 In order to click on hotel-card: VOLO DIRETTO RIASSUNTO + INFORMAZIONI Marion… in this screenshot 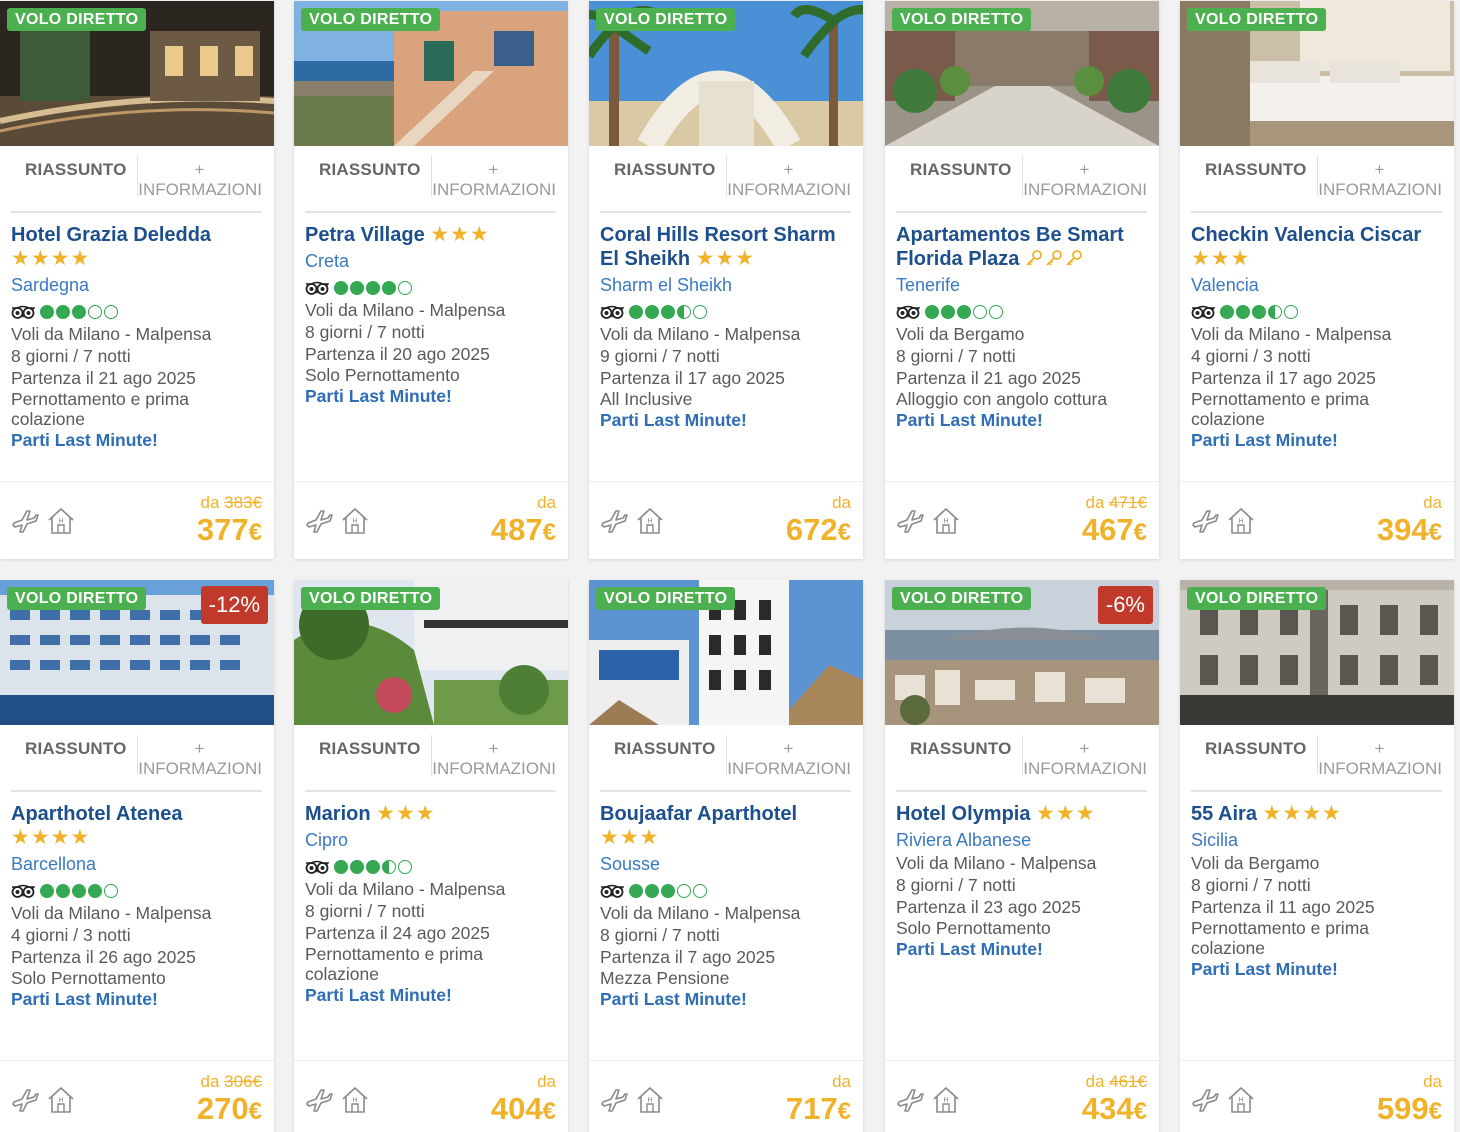, I will do `click(431, 856)`.